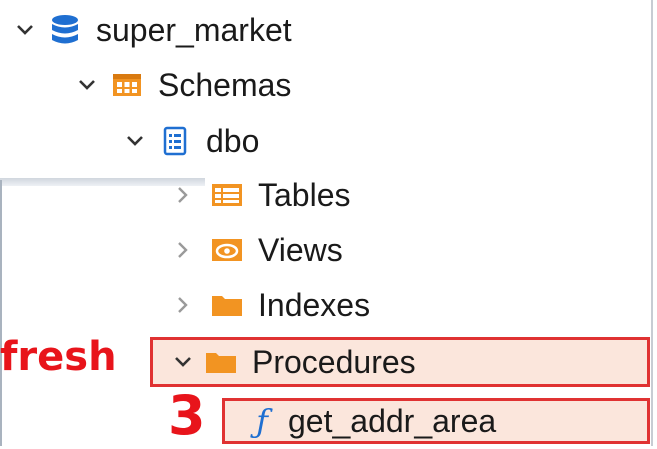  I want to click on tree-node-indexes: Indexes, so click(268, 305).